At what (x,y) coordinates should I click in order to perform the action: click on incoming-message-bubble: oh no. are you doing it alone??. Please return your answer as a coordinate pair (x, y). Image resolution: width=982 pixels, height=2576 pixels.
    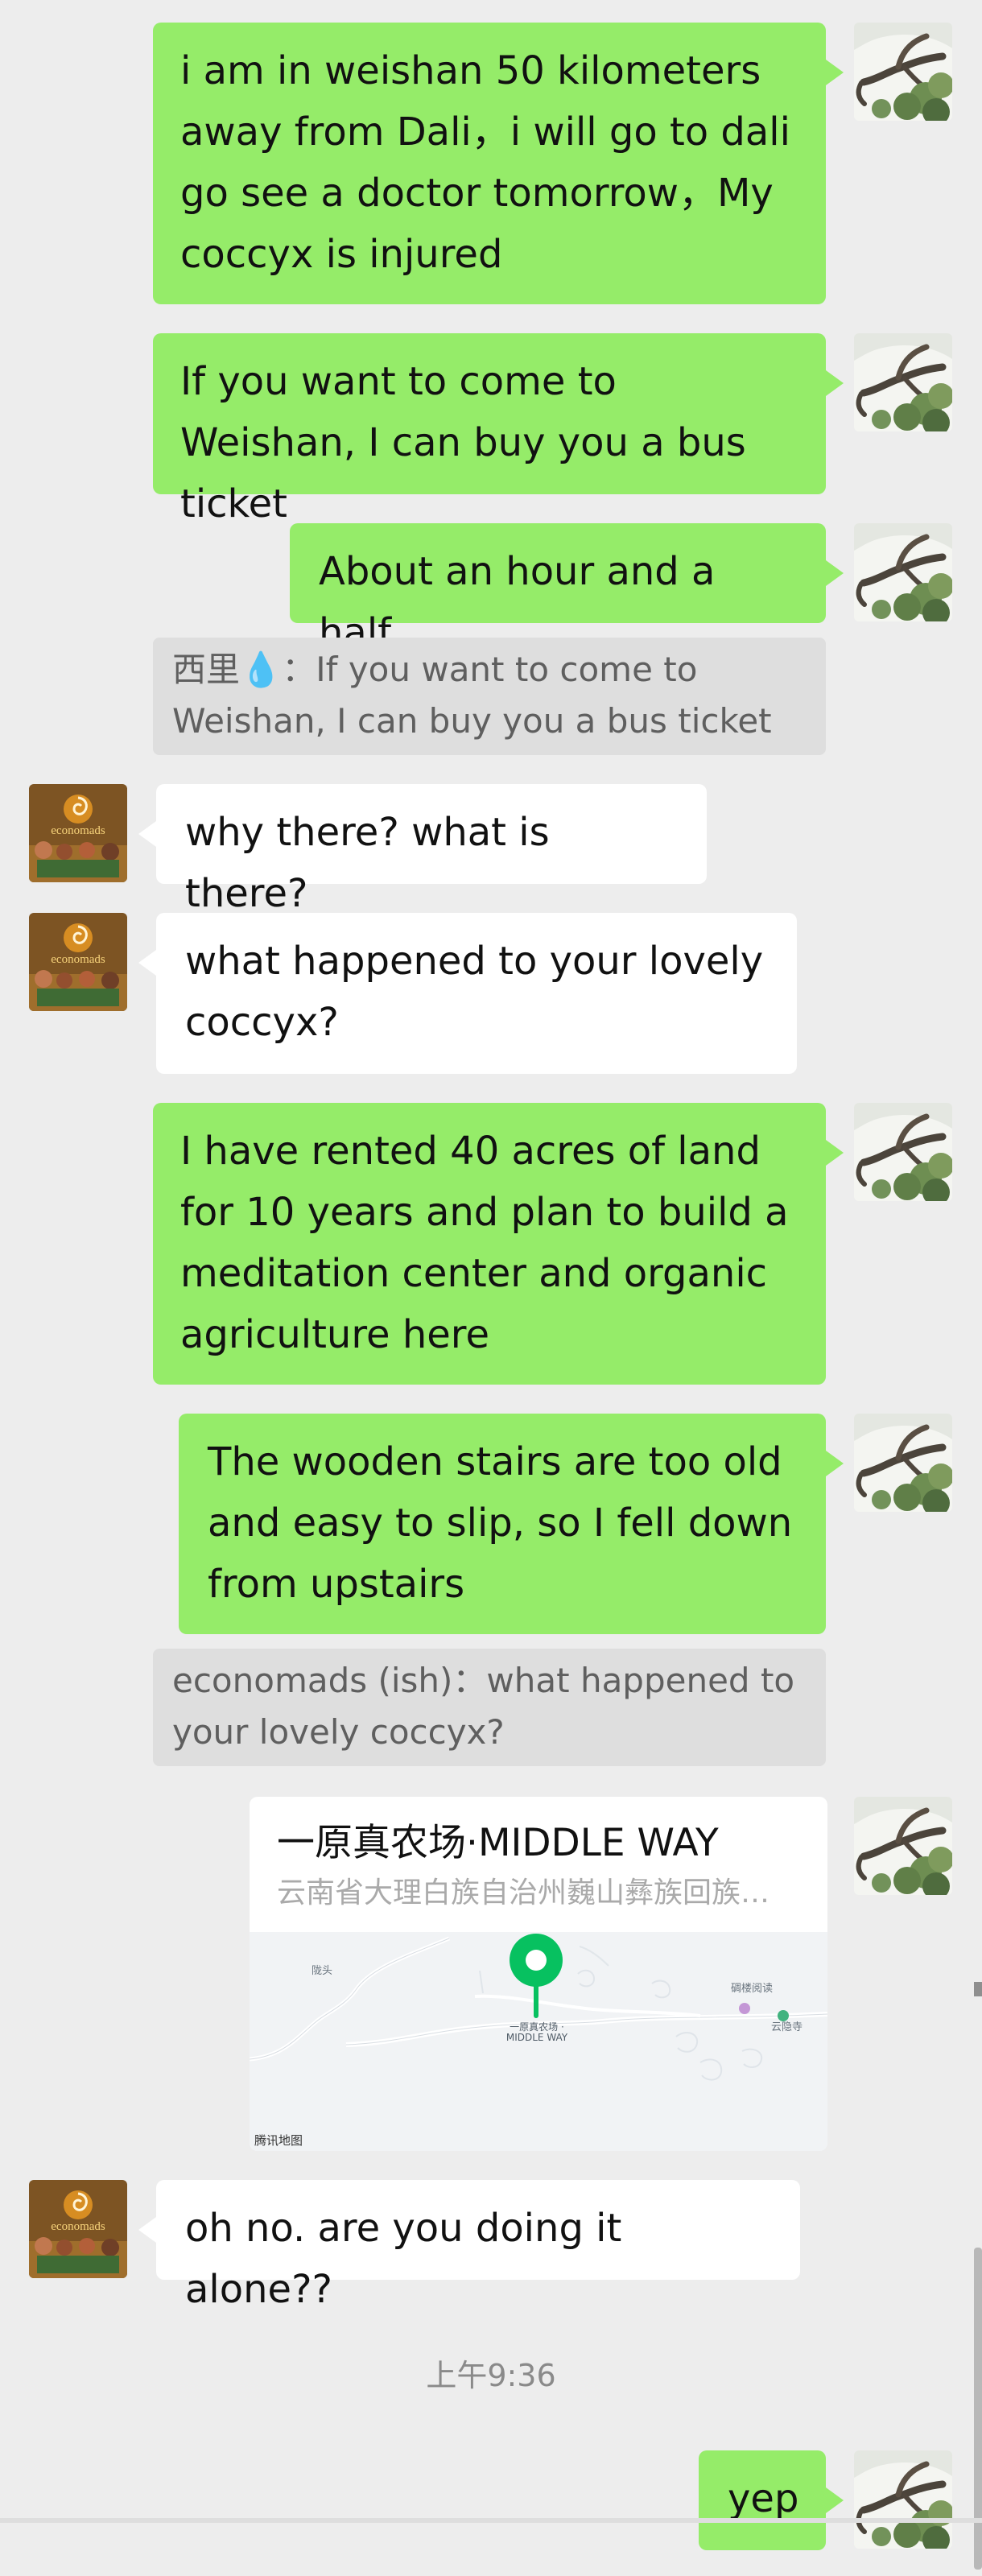
    Looking at the image, I should click on (469, 2246).